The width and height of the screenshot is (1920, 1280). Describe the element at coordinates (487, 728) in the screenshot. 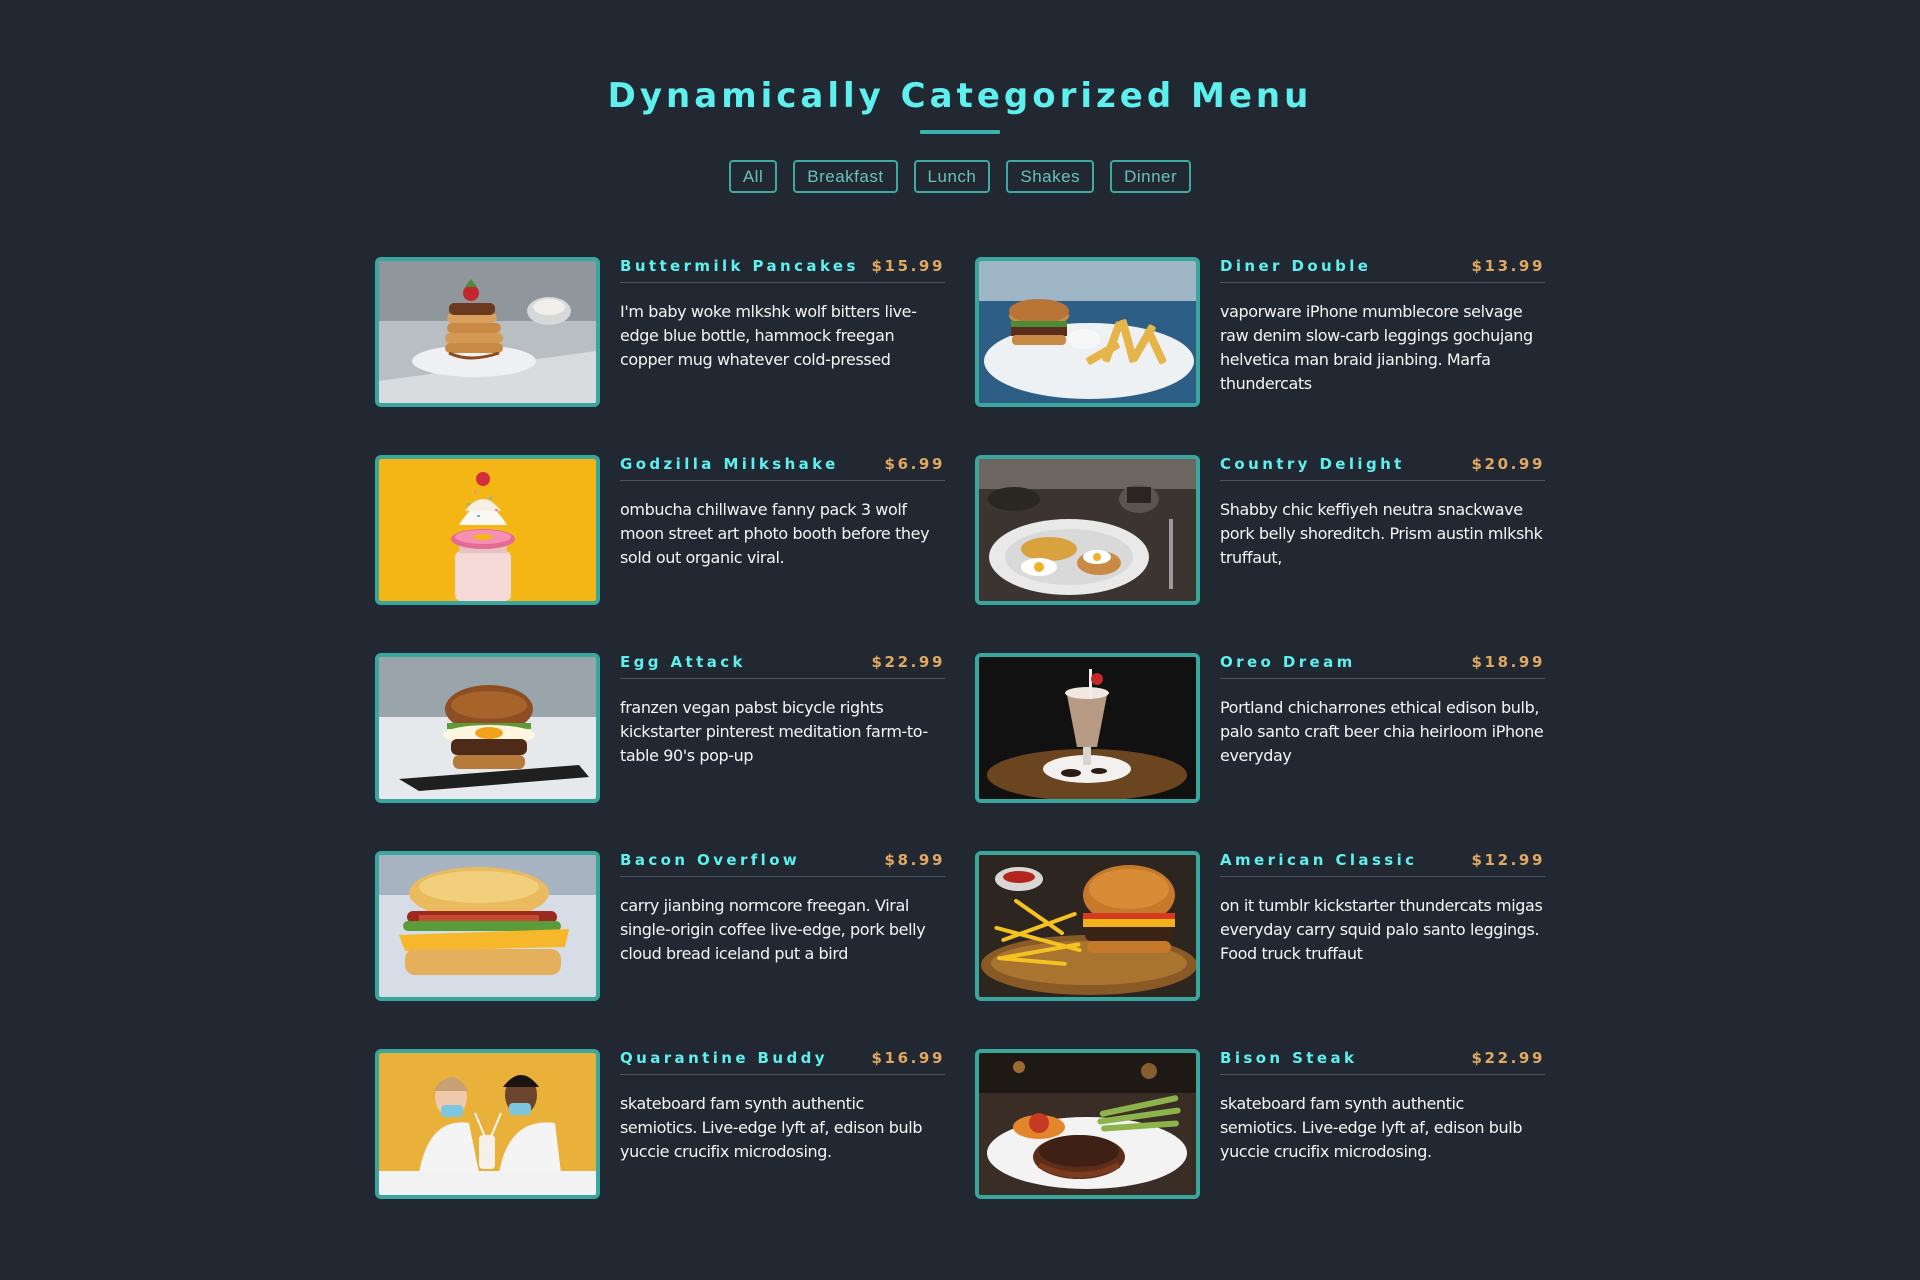

I see `egg-burger-photo` at that location.